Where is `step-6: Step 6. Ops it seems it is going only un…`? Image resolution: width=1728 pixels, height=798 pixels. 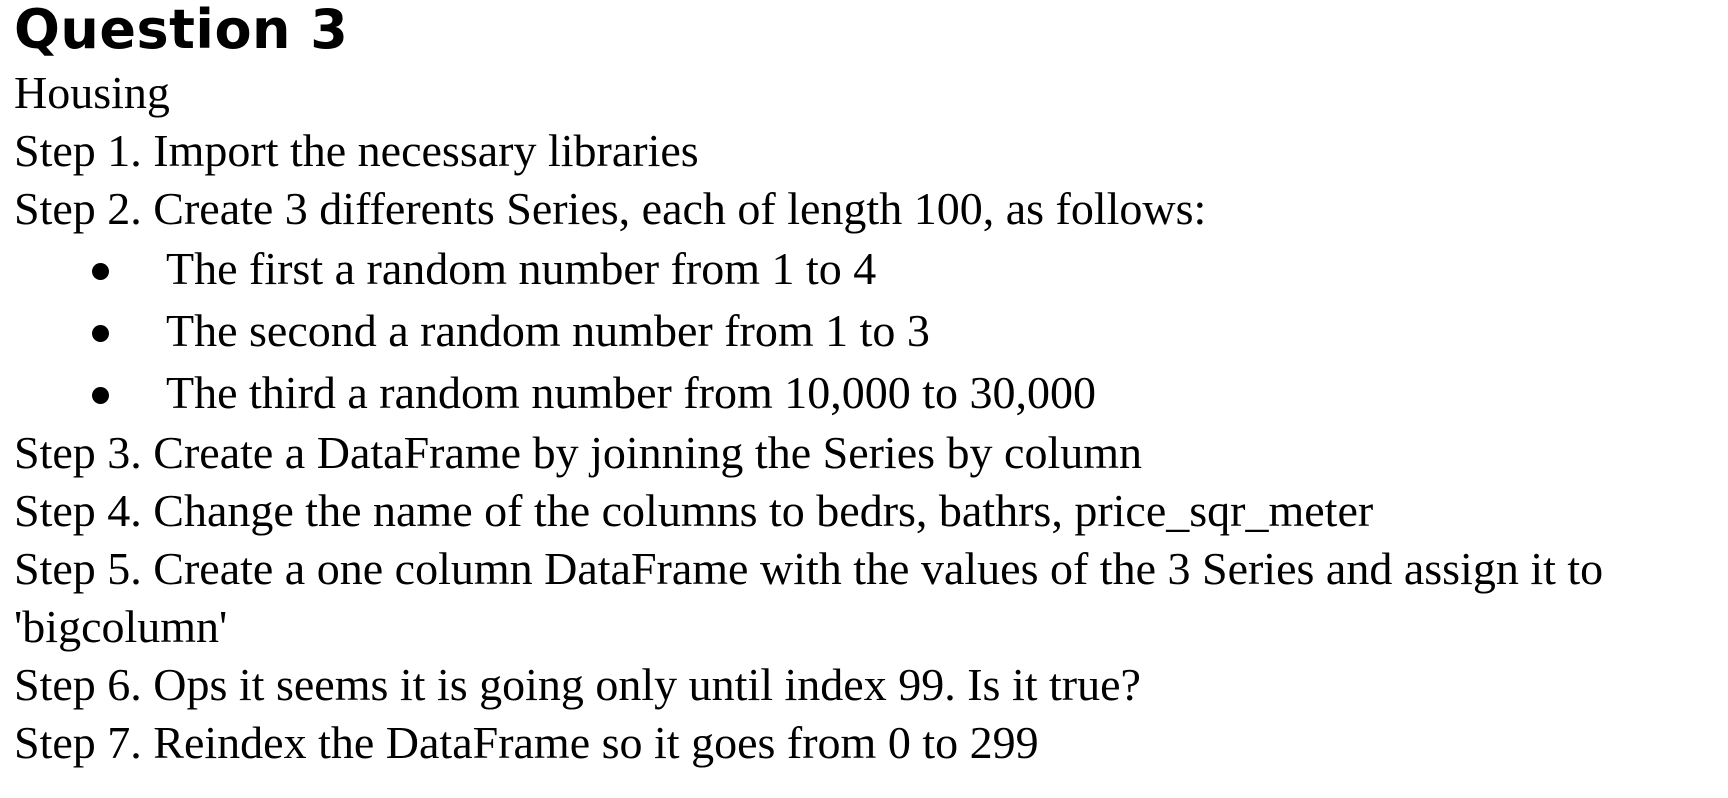 step-6: Step 6. Ops it seems it is going only un… is located at coordinates (577, 684).